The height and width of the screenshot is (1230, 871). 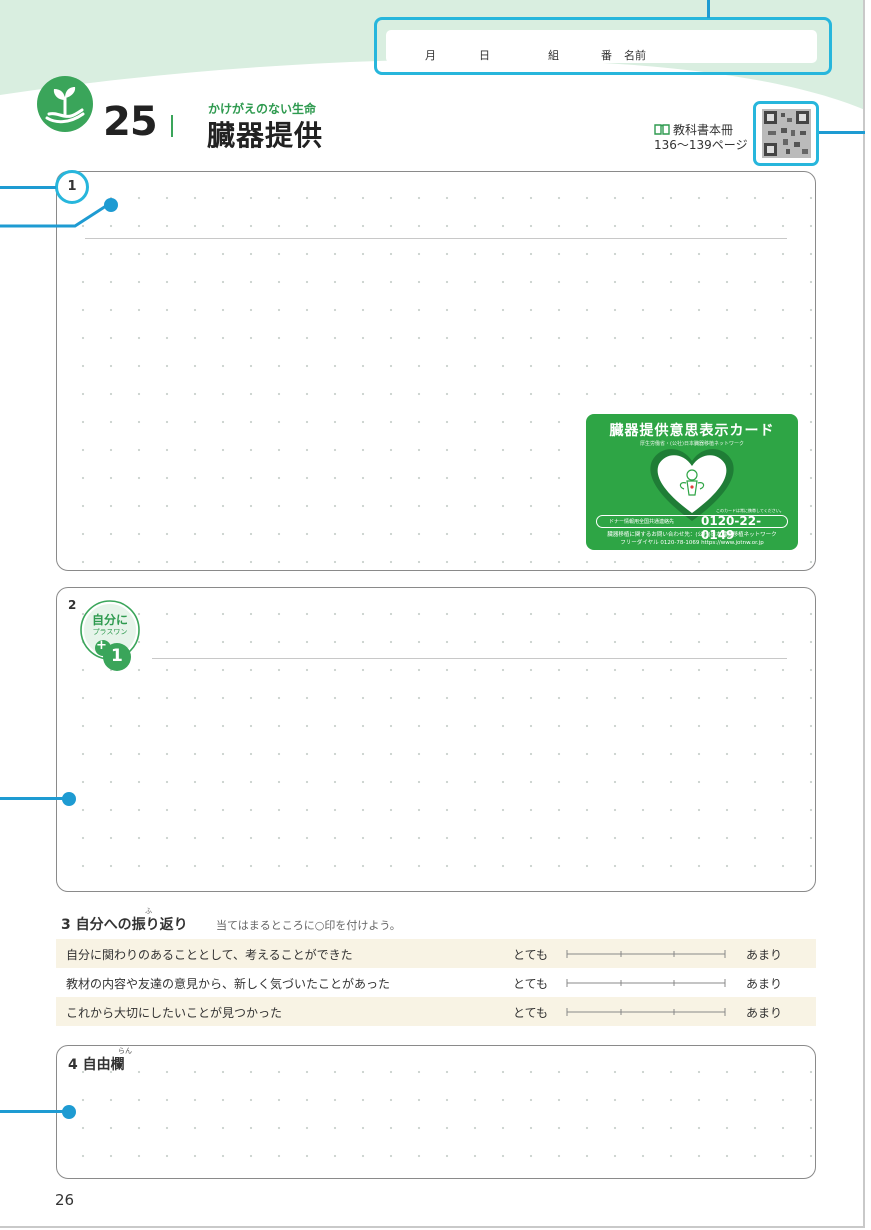 I want to click on badge-one: 1, so click(x=117, y=656).